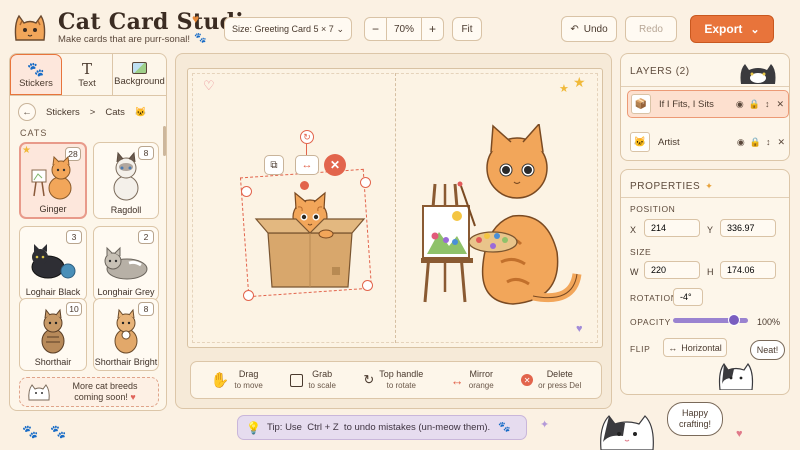 The height and width of the screenshot is (450, 800). Describe the element at coordinates (767, 350) in the screenshot. I see `neat-bubble: Neat!` at that location.